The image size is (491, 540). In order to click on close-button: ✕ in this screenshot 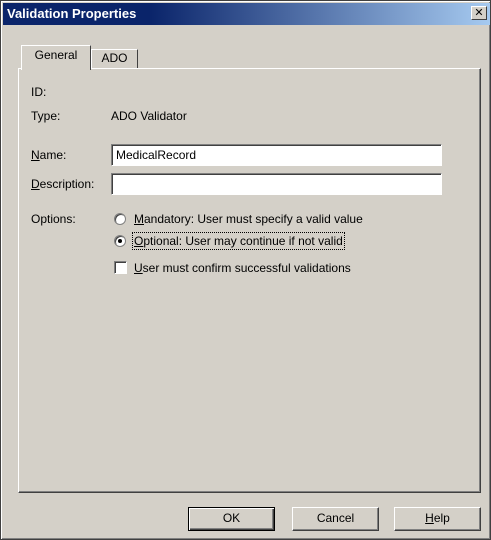, I will do `click(479, 13)`.